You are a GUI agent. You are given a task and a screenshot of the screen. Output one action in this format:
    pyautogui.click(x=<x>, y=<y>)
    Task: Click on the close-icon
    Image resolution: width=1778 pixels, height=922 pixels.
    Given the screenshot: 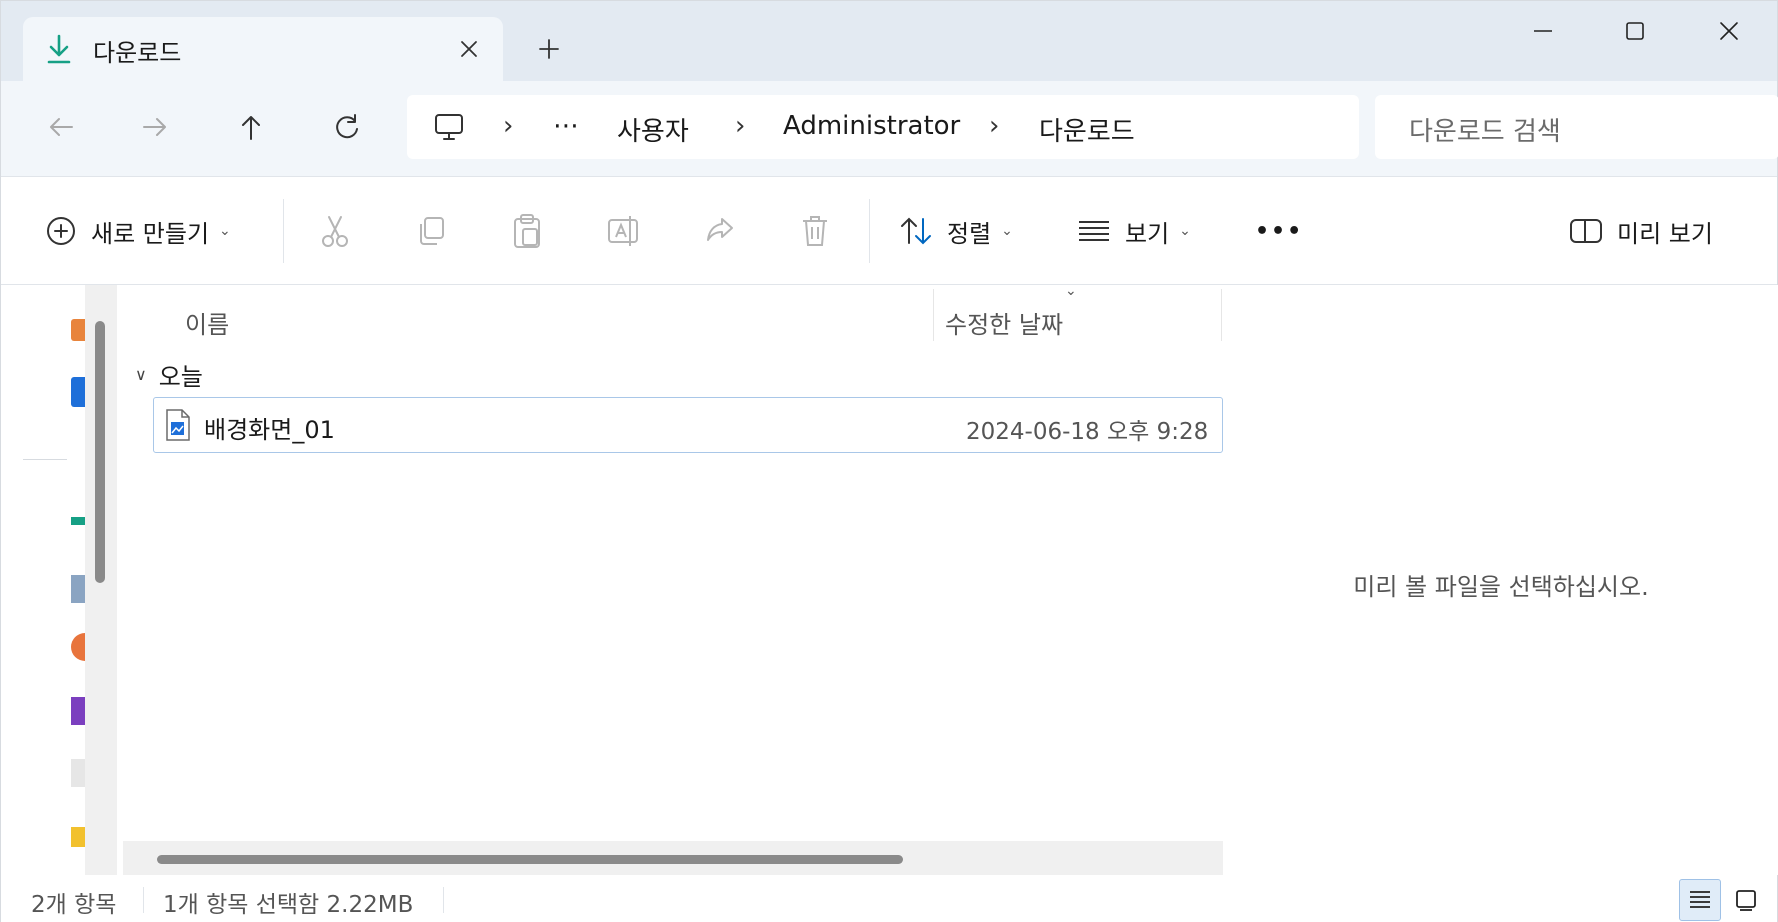 What is the action you would take?
    pyautogui.click(x=469, y=49)
    